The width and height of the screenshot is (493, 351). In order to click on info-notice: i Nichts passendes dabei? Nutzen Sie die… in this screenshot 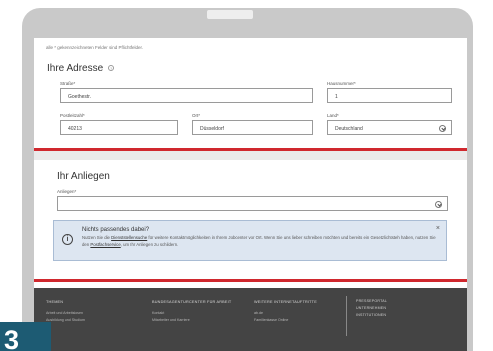, I will do `click(250, 240)`.